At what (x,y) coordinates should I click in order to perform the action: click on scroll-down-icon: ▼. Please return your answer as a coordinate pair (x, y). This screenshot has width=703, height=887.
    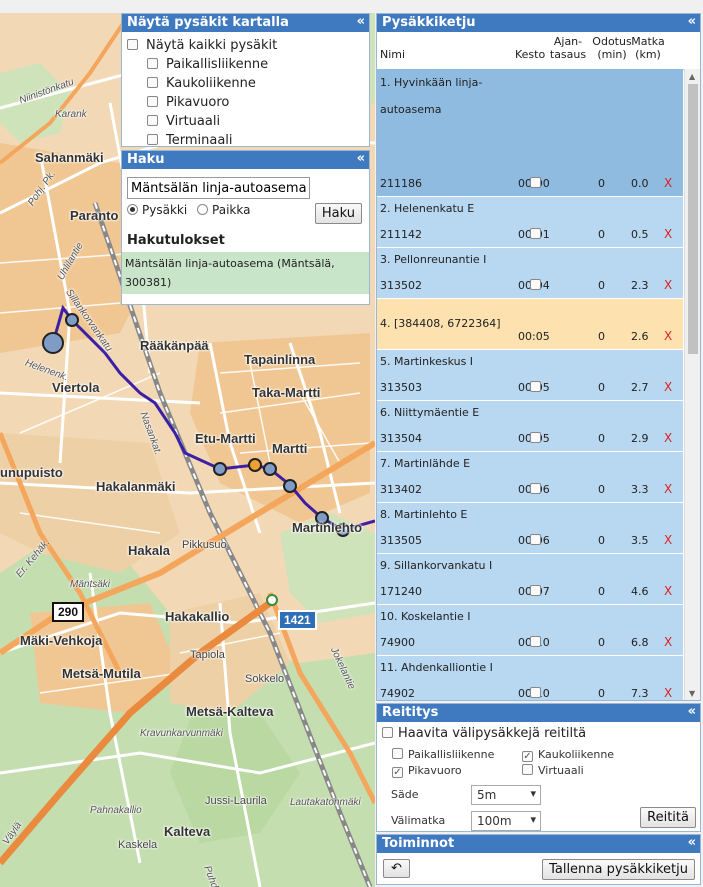
    Looking at the image, I should click on (692, 693).